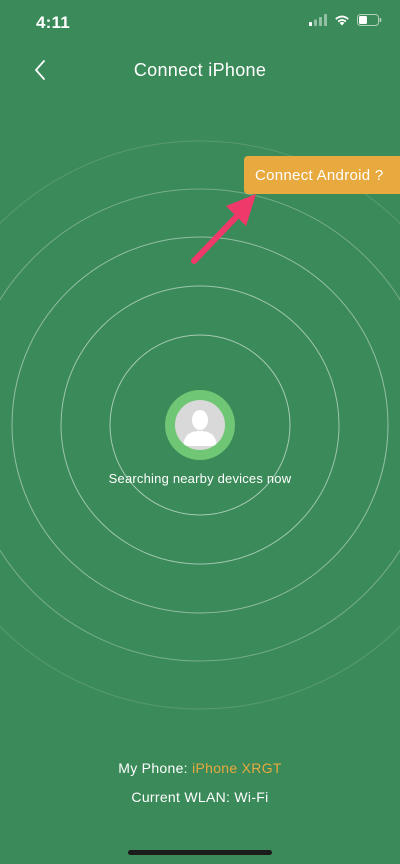 The height and width of the screenshot is (864, 400). I want to click on avatar-ring, so click(200, 425).